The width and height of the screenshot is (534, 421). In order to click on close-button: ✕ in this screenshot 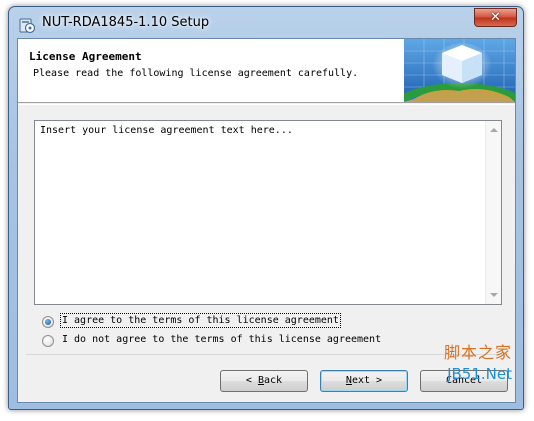, I will do `click(495, 17)`.